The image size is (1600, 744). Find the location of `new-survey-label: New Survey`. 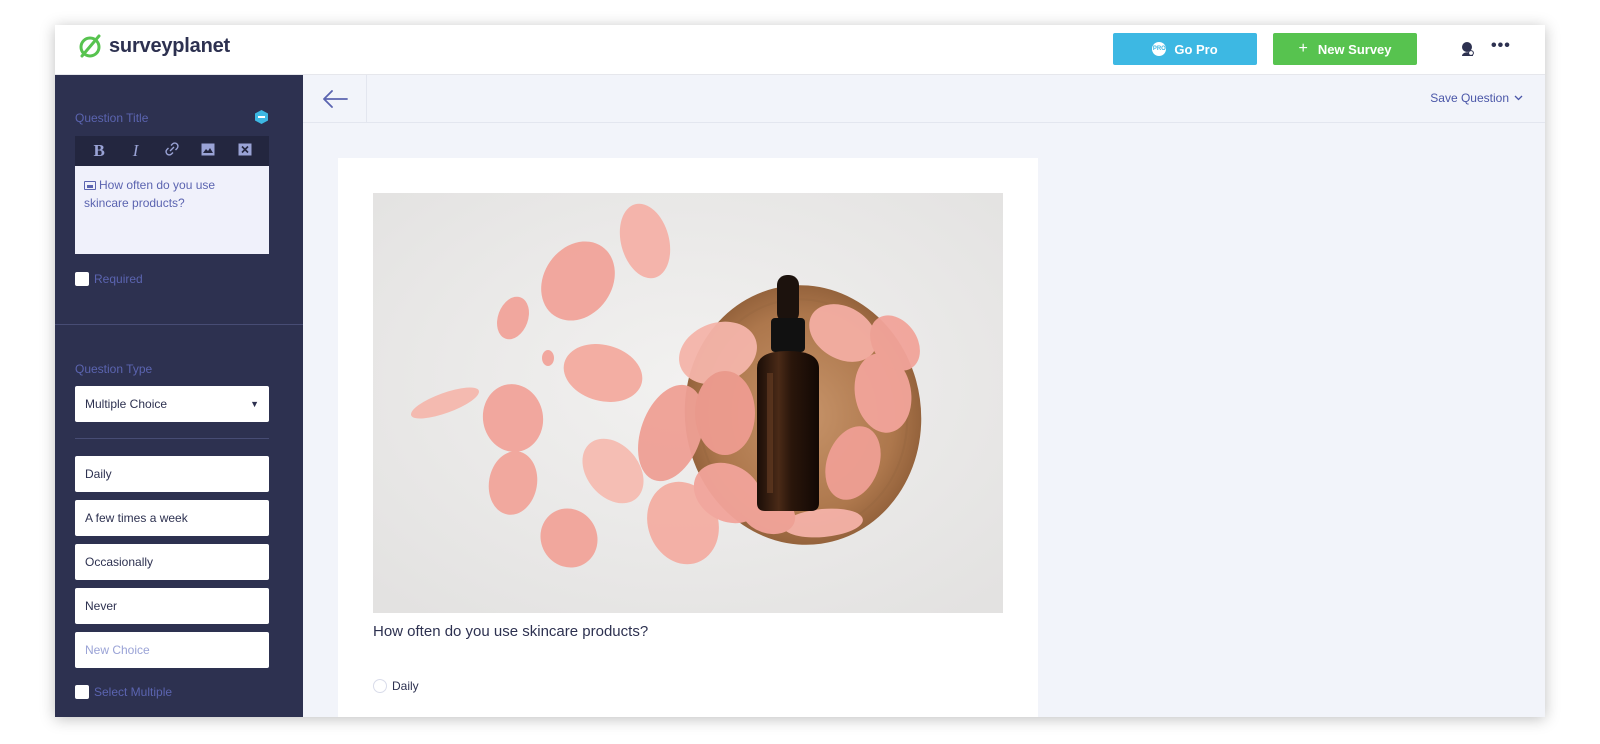

new-survey-label: New Survey is located at coordinates (1354, 49).